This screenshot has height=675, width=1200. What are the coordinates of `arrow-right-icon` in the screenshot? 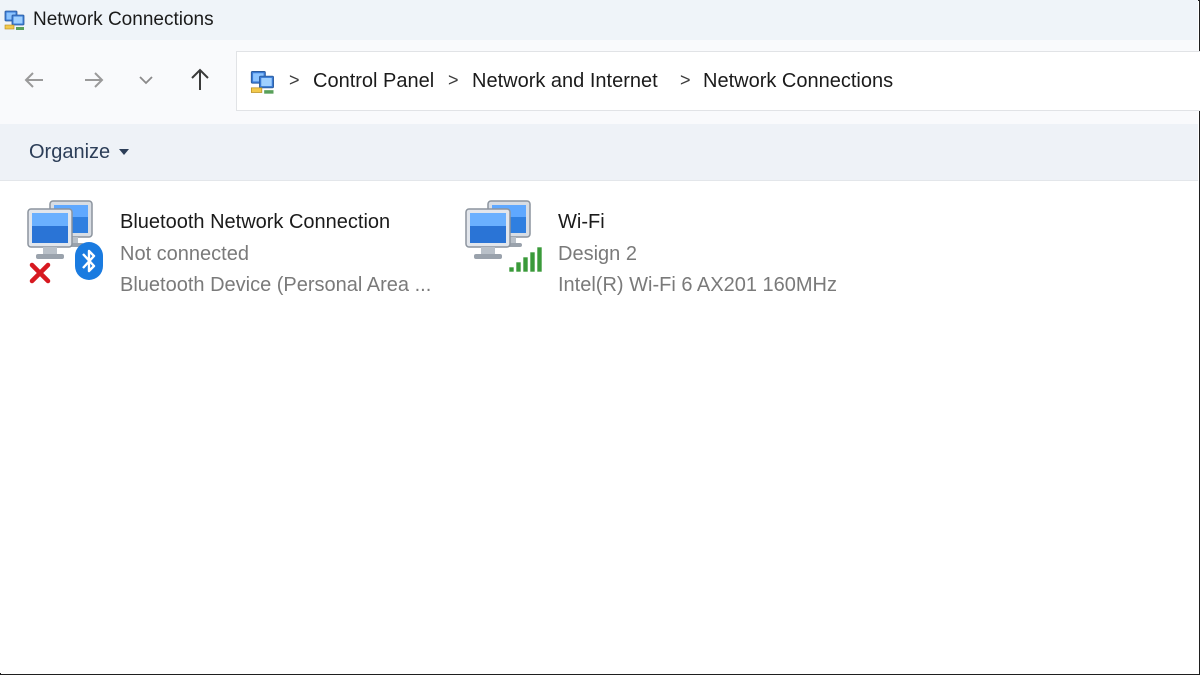 It's located at (94, 80).